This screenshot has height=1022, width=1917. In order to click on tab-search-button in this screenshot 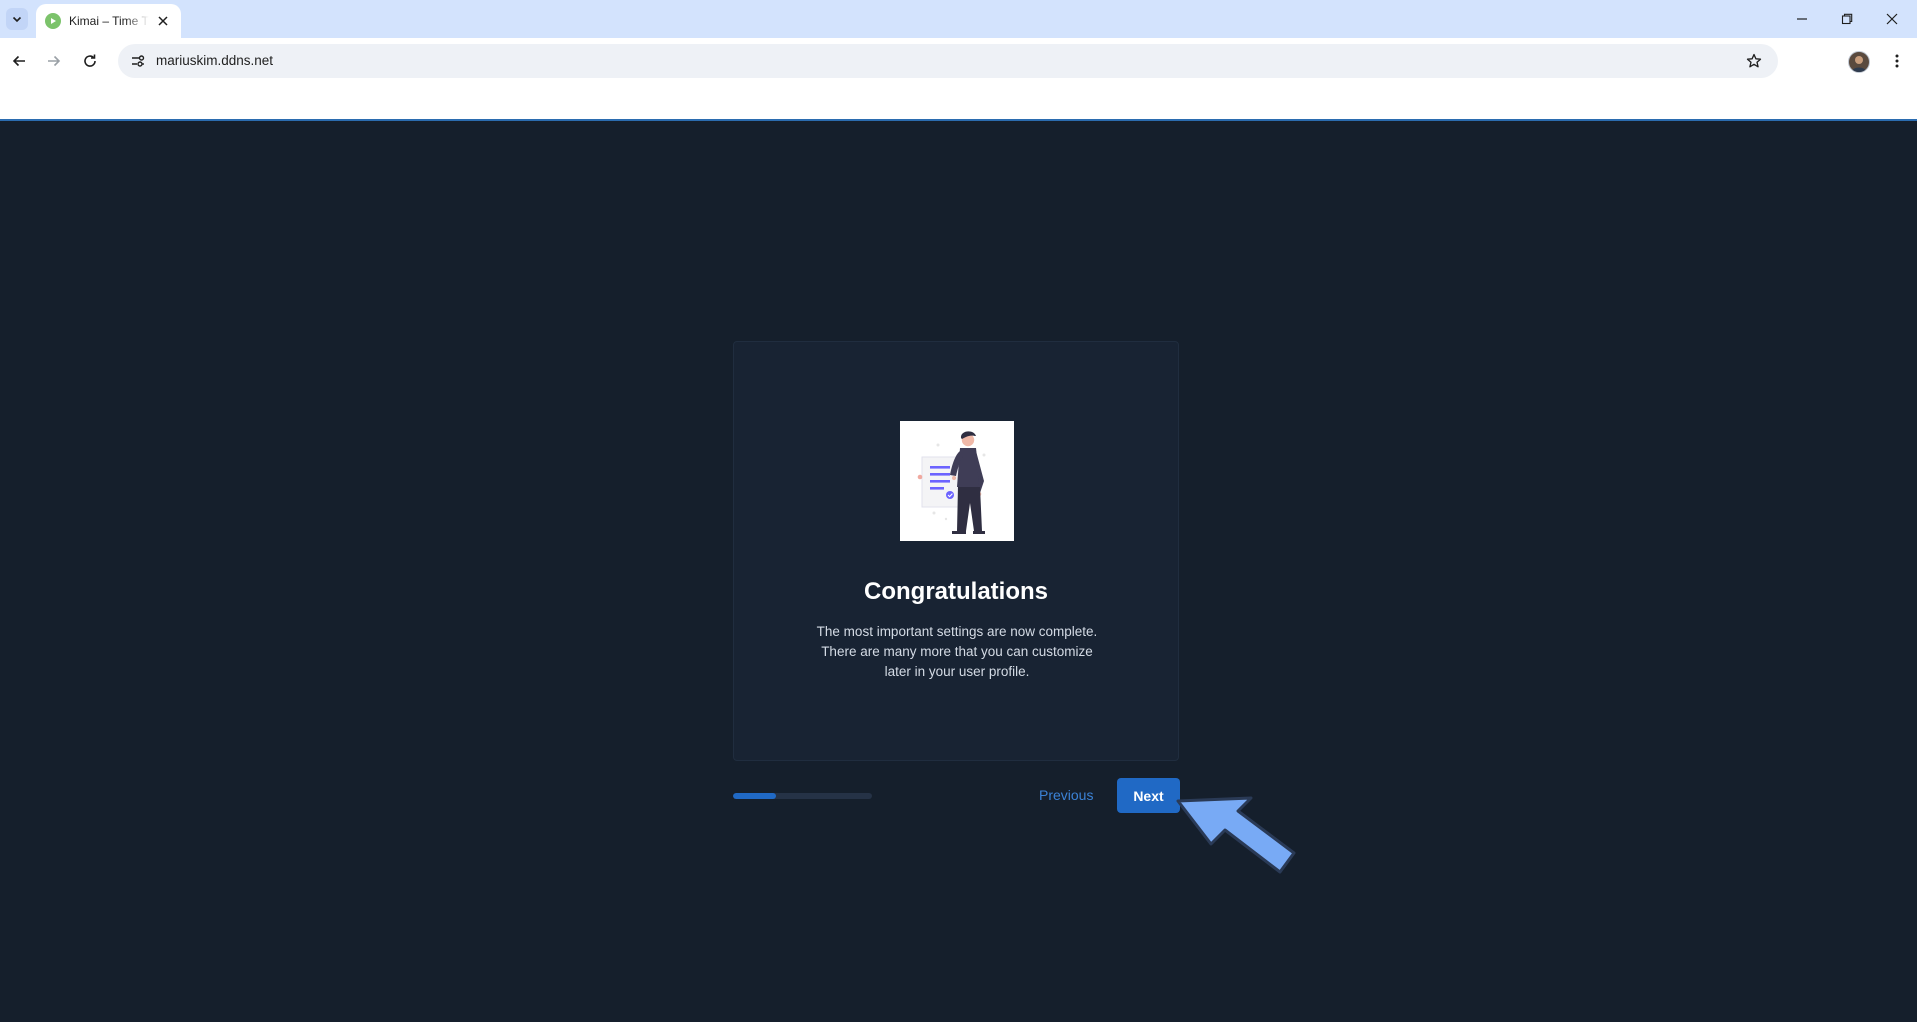, I will do `click(17, 19)`.